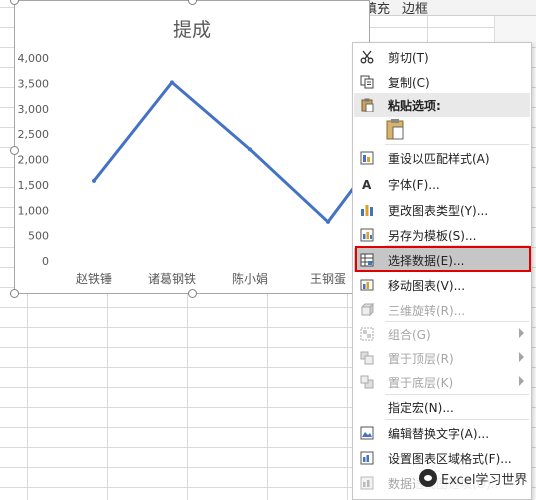  I want to click on menu-item-paste-options: 粘贴选项:, so click(442, 105).